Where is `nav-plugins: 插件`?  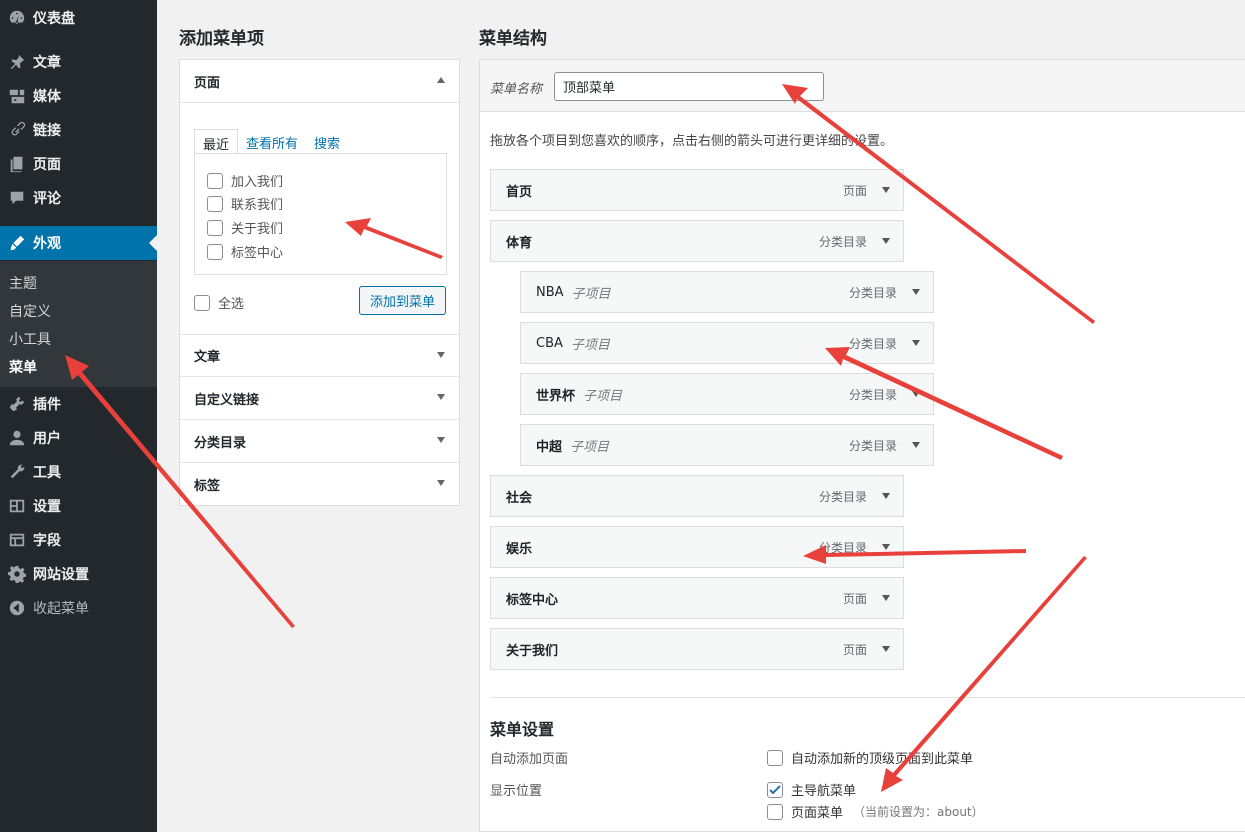 nav-plugins: 插件 is located at coordinates (78, 404).